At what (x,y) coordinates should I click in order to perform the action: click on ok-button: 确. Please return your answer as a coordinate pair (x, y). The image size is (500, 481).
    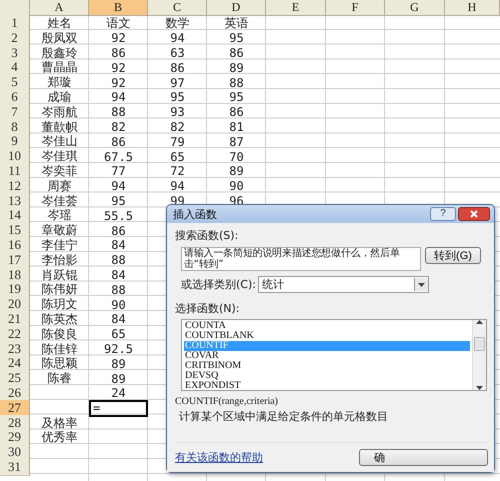
    Looking at the image, I should click on (423, 457).